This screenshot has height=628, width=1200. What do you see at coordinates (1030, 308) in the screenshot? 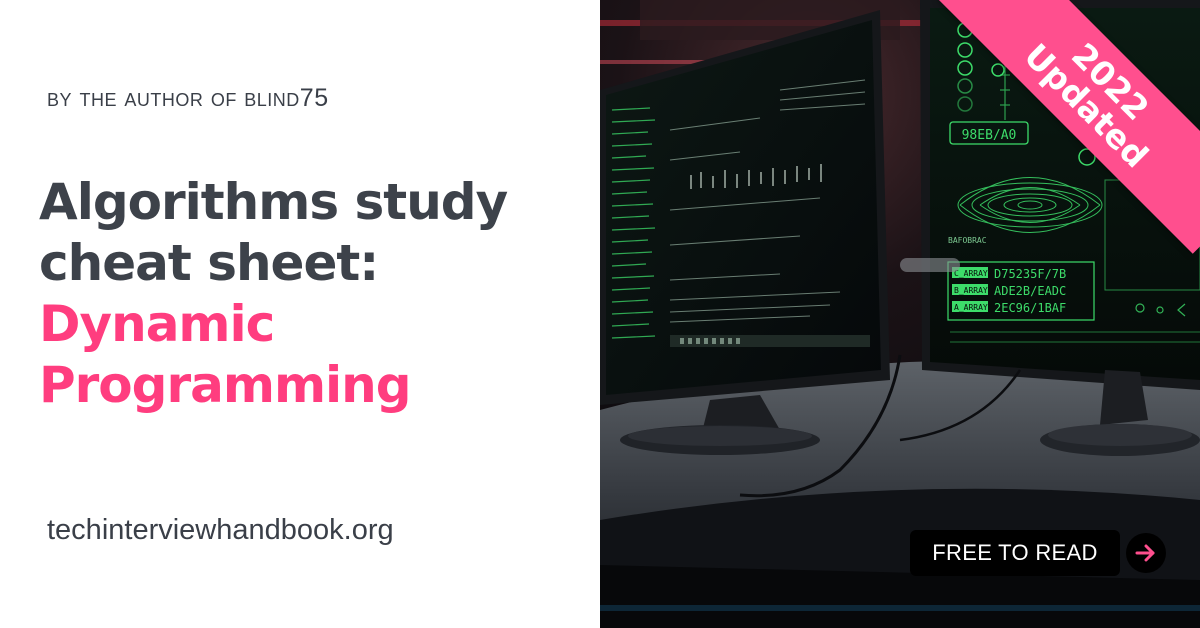
I see `array-value-3: 2EC96/1BAF` at bounding box center [1030, 308].